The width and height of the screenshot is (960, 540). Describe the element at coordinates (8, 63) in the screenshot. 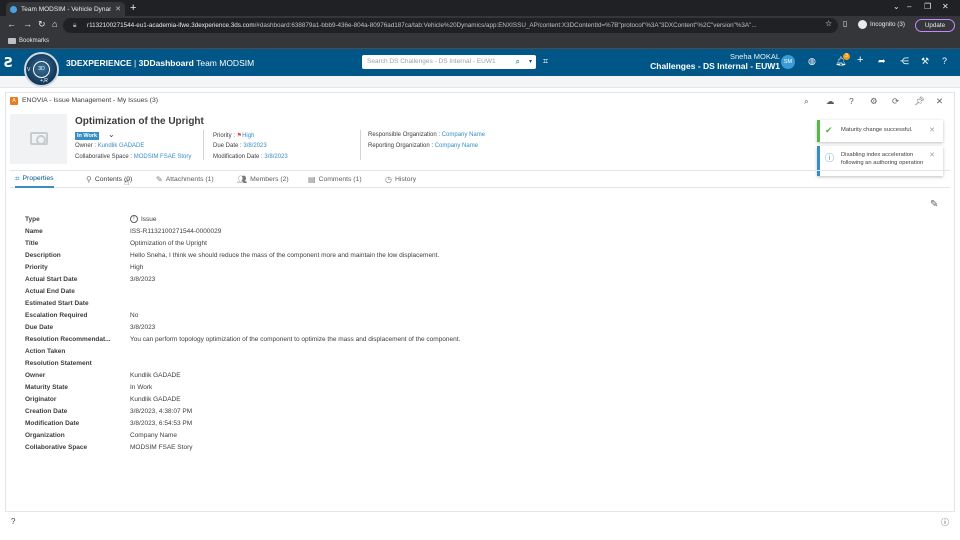

I see `ds-logo-icon: Ꙅ` at that location.